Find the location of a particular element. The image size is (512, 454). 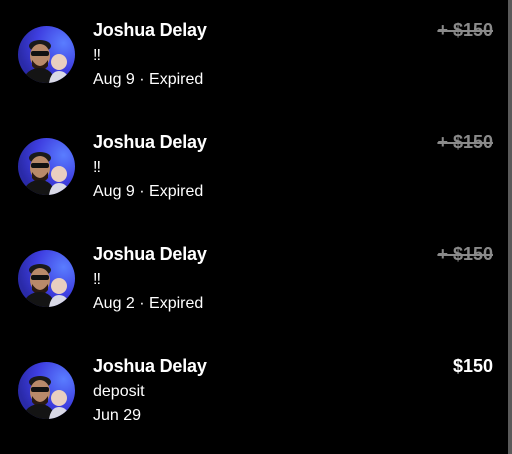

transaction-date-status: Aug 2 · Expired is located at coordinates (148, 303).